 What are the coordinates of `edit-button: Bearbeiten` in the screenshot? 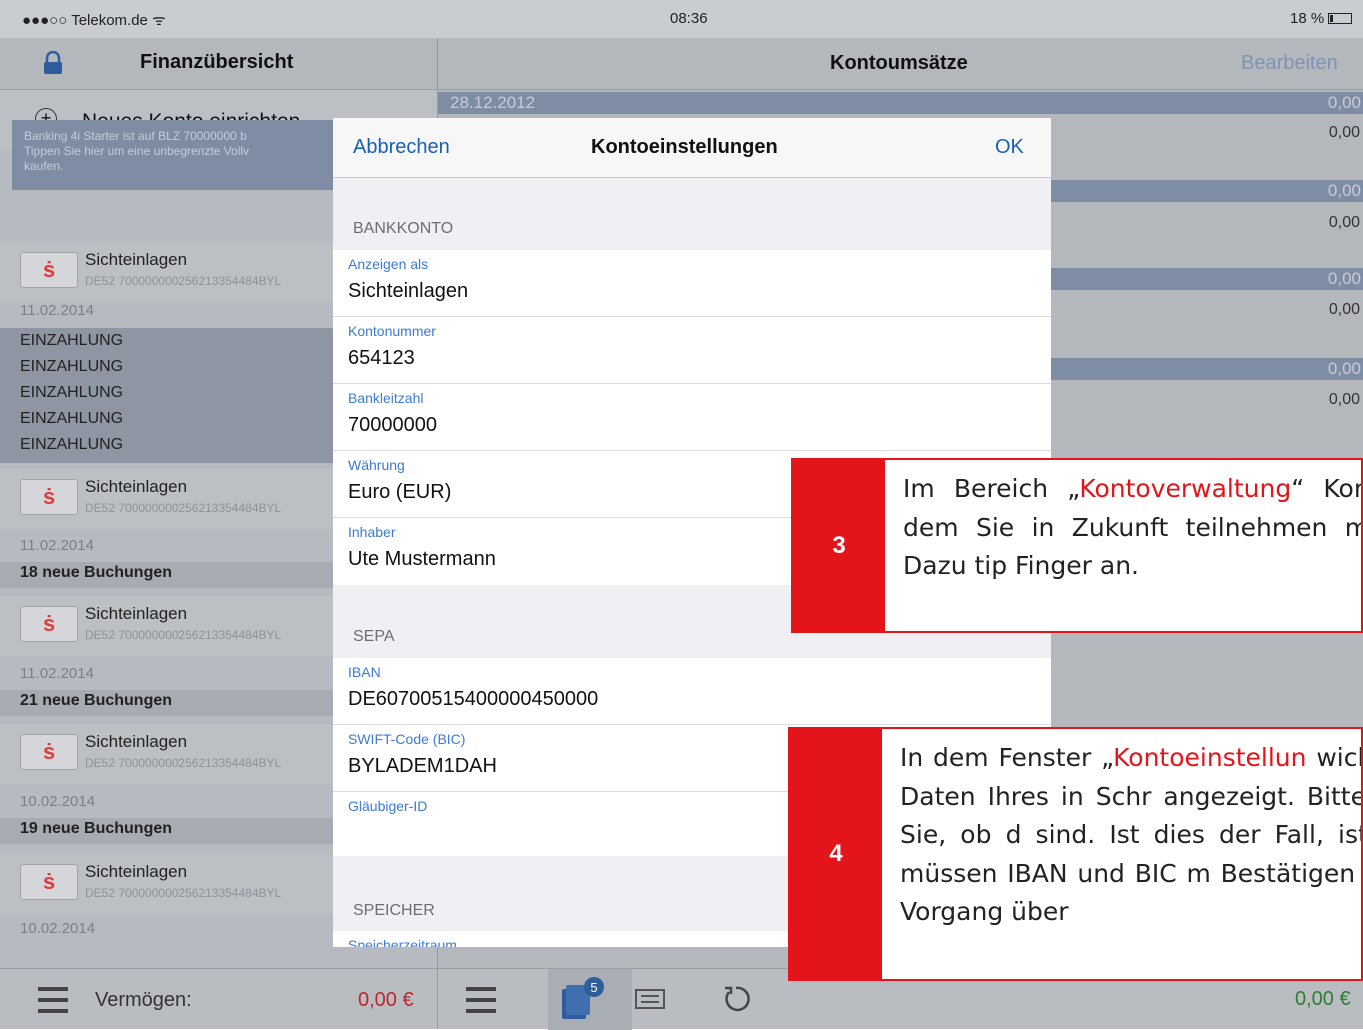 It's located at (1289, 63).